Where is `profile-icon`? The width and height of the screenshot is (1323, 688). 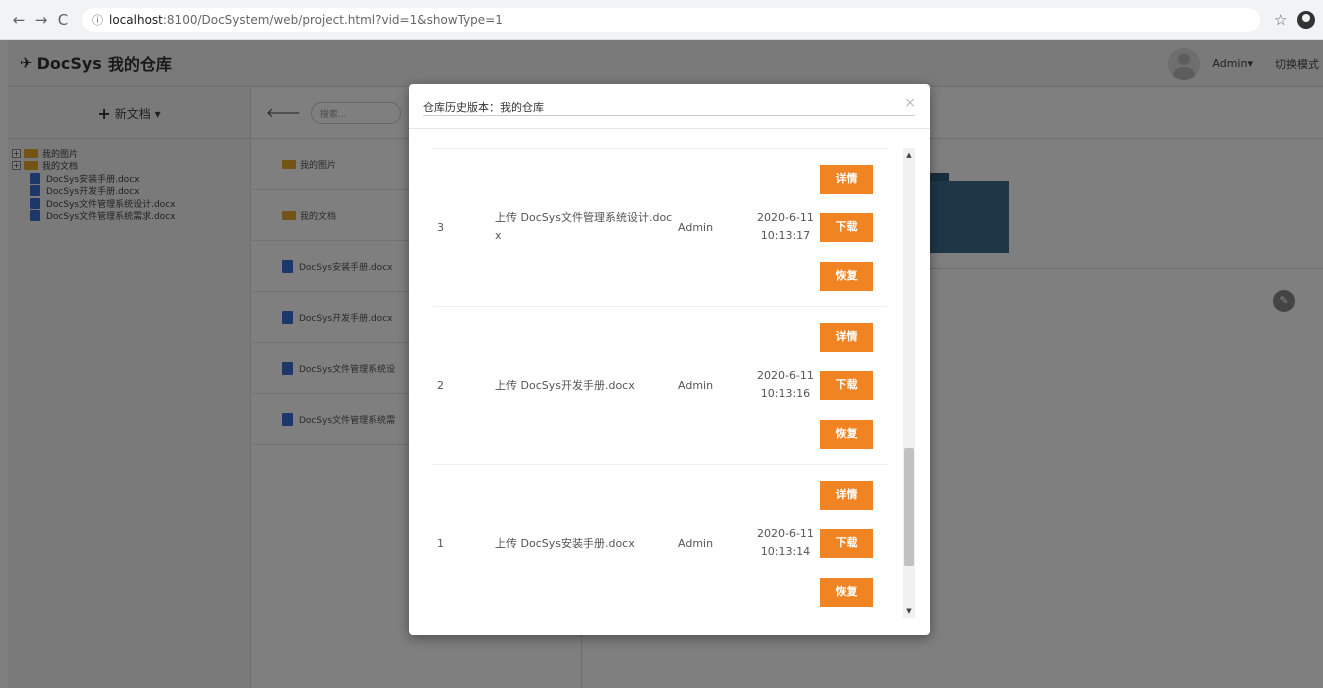
profile-icon is located at coordinates (1306, 19).